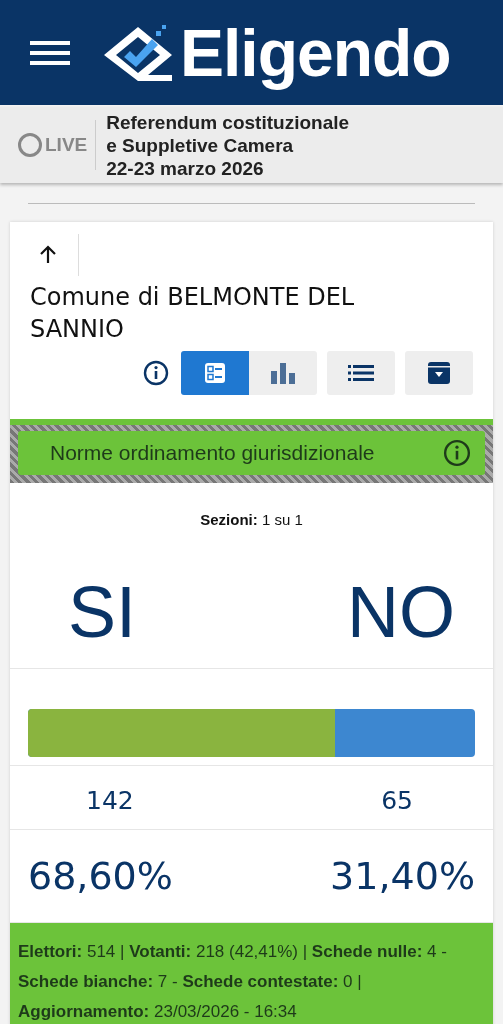 The height and width of the screenshot is (1024, 503). I want to click on archive-icon, so click(439, 373).